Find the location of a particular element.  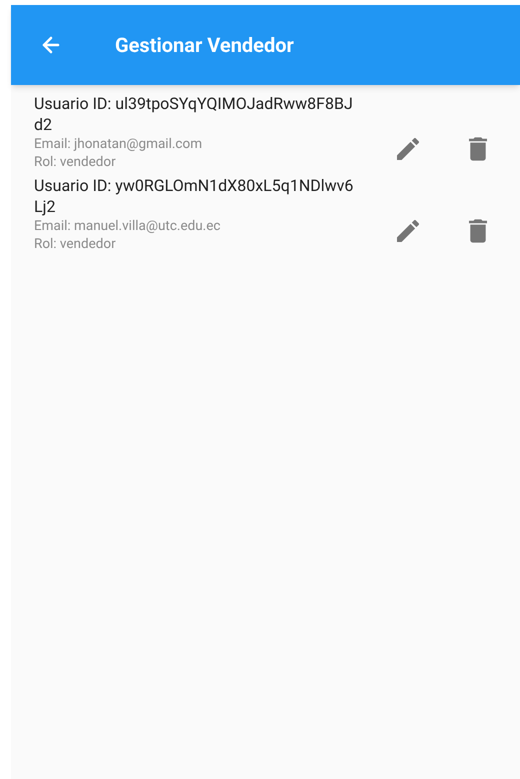

user-id-text: Usuario ID: ul39tpoSYqYQIMOJadRww8F8BJd2 is located at coordinates (194, 114).